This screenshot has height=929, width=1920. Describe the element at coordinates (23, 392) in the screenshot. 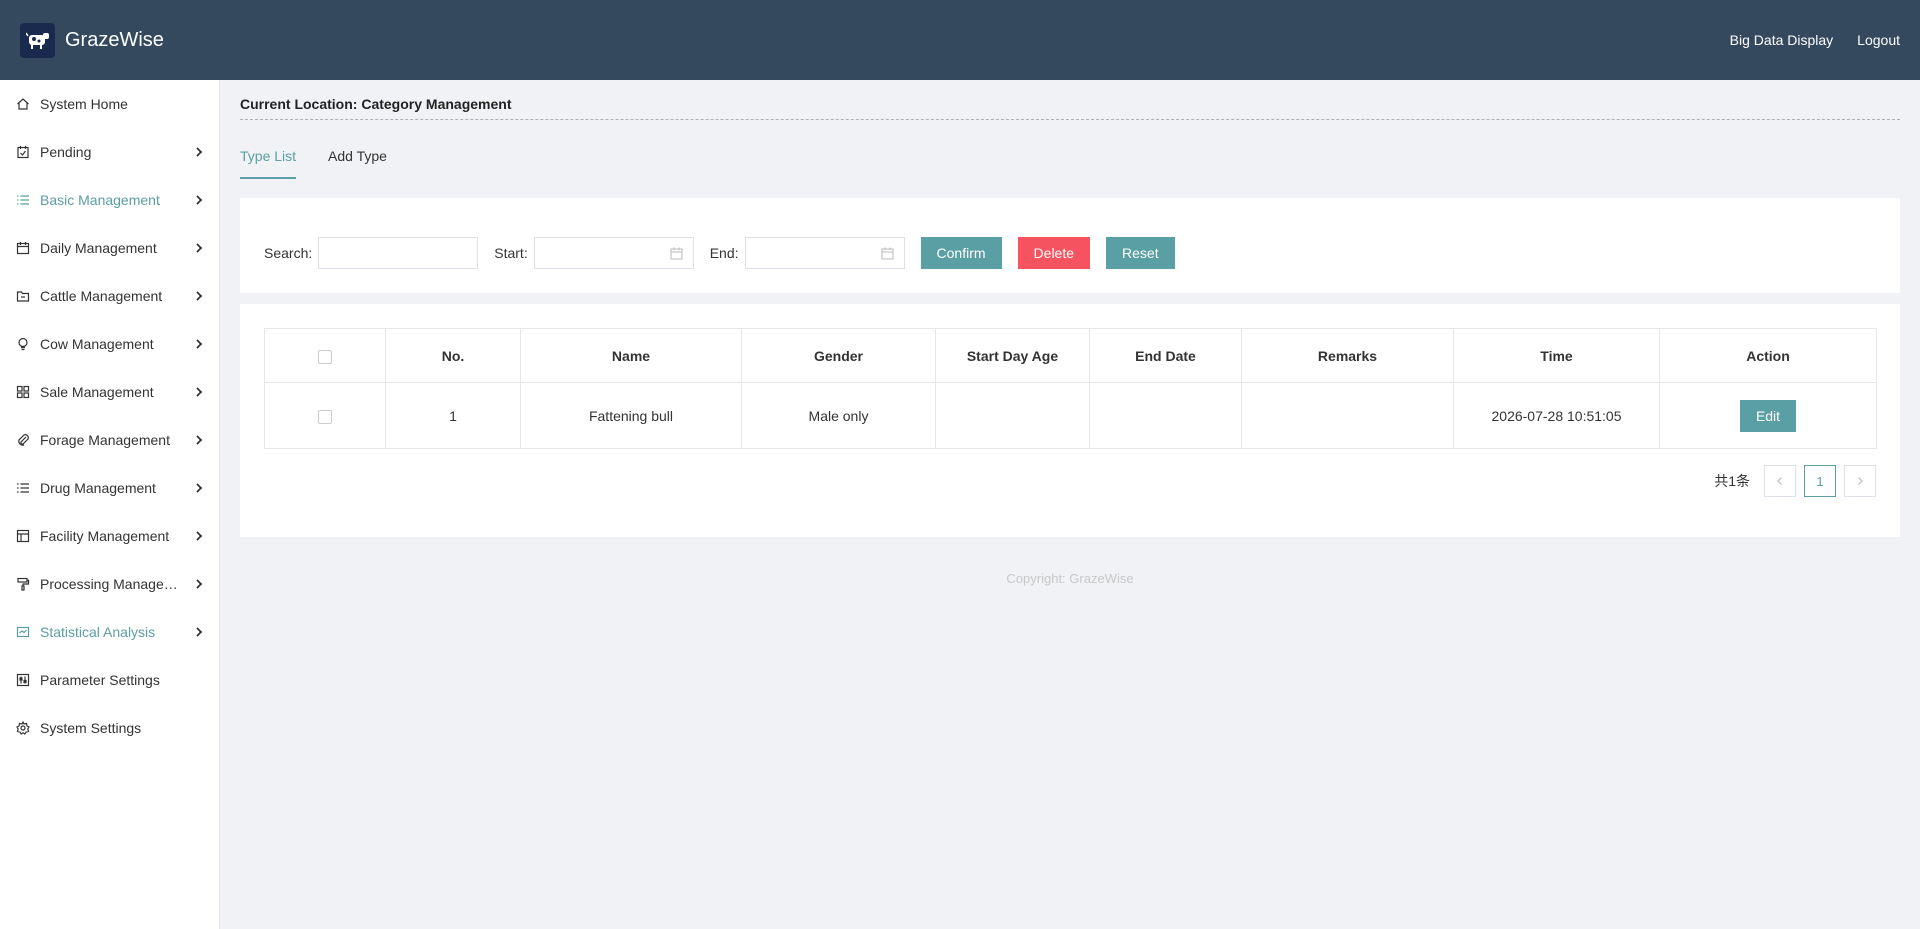

I see `grid-icon` at that location.